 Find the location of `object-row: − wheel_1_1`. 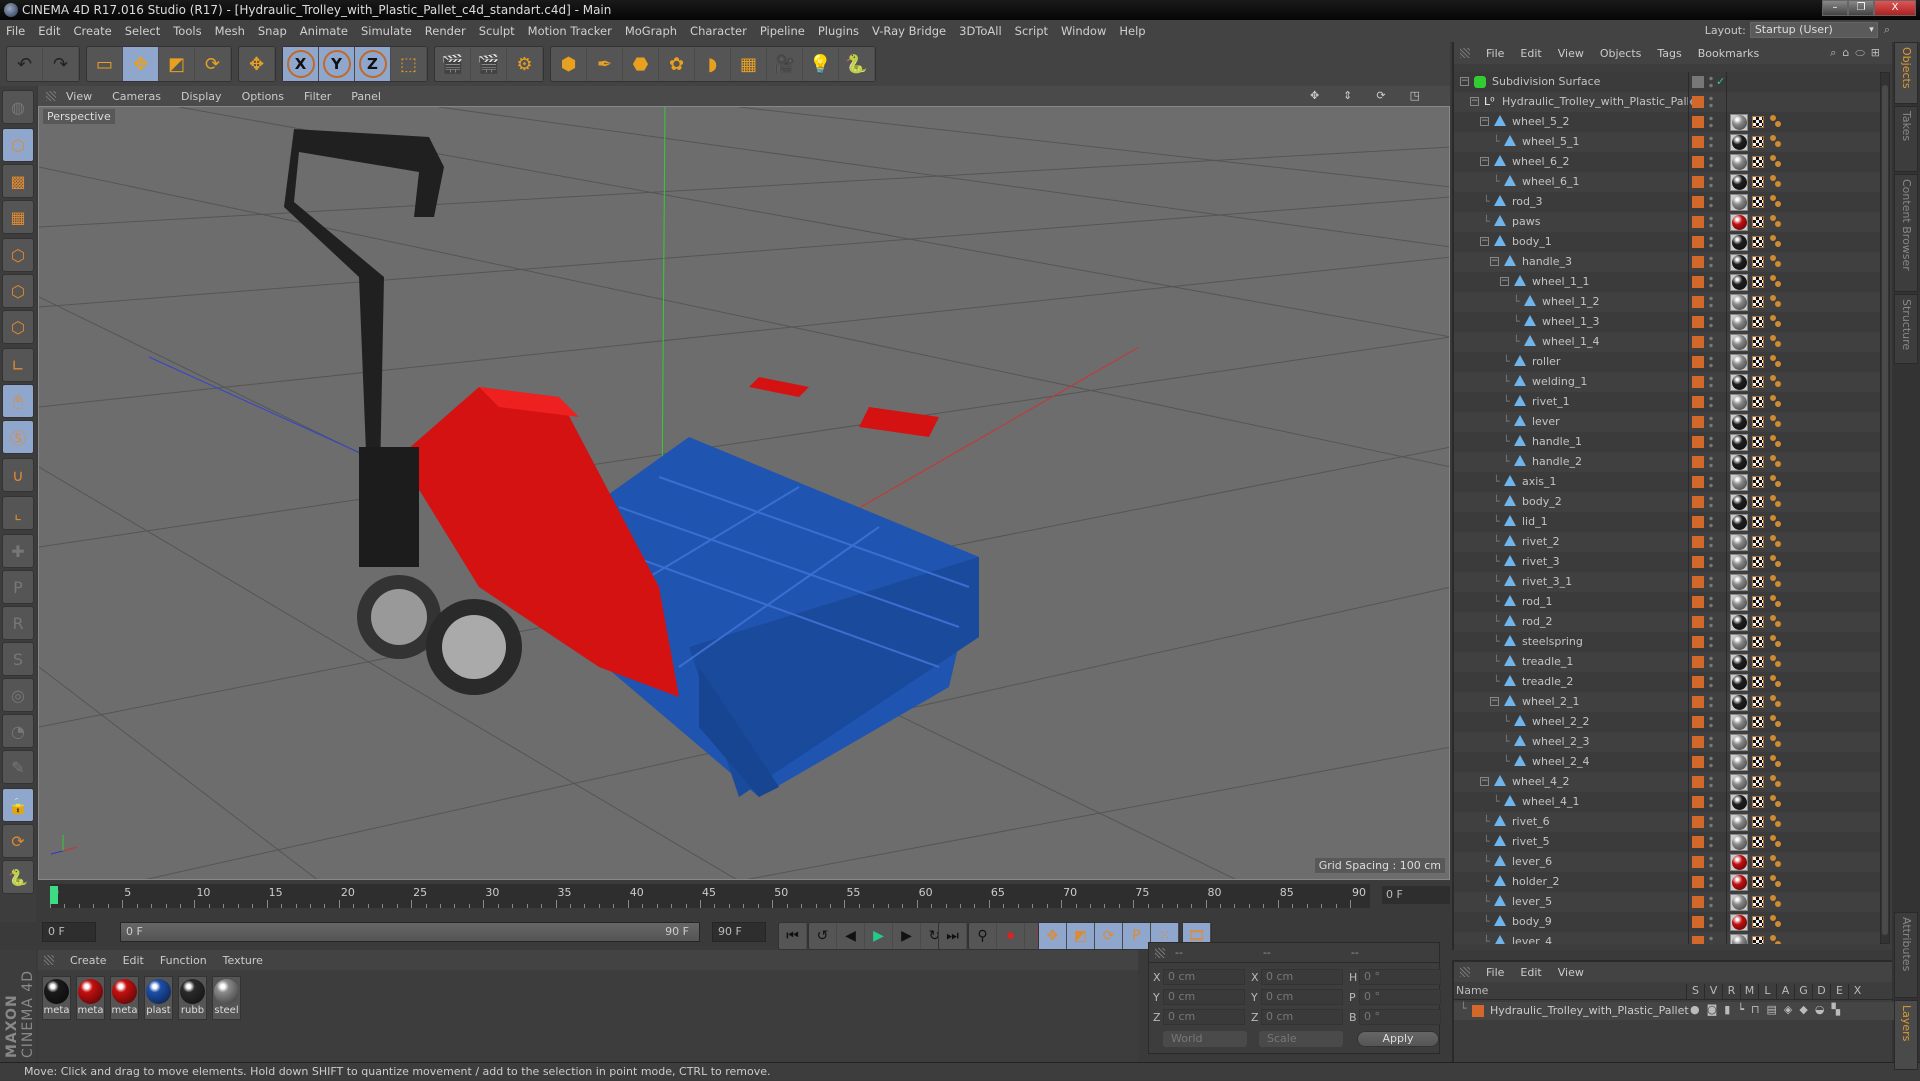

object-row: − wheel_1_1 is located at coordinates (1668, 282).